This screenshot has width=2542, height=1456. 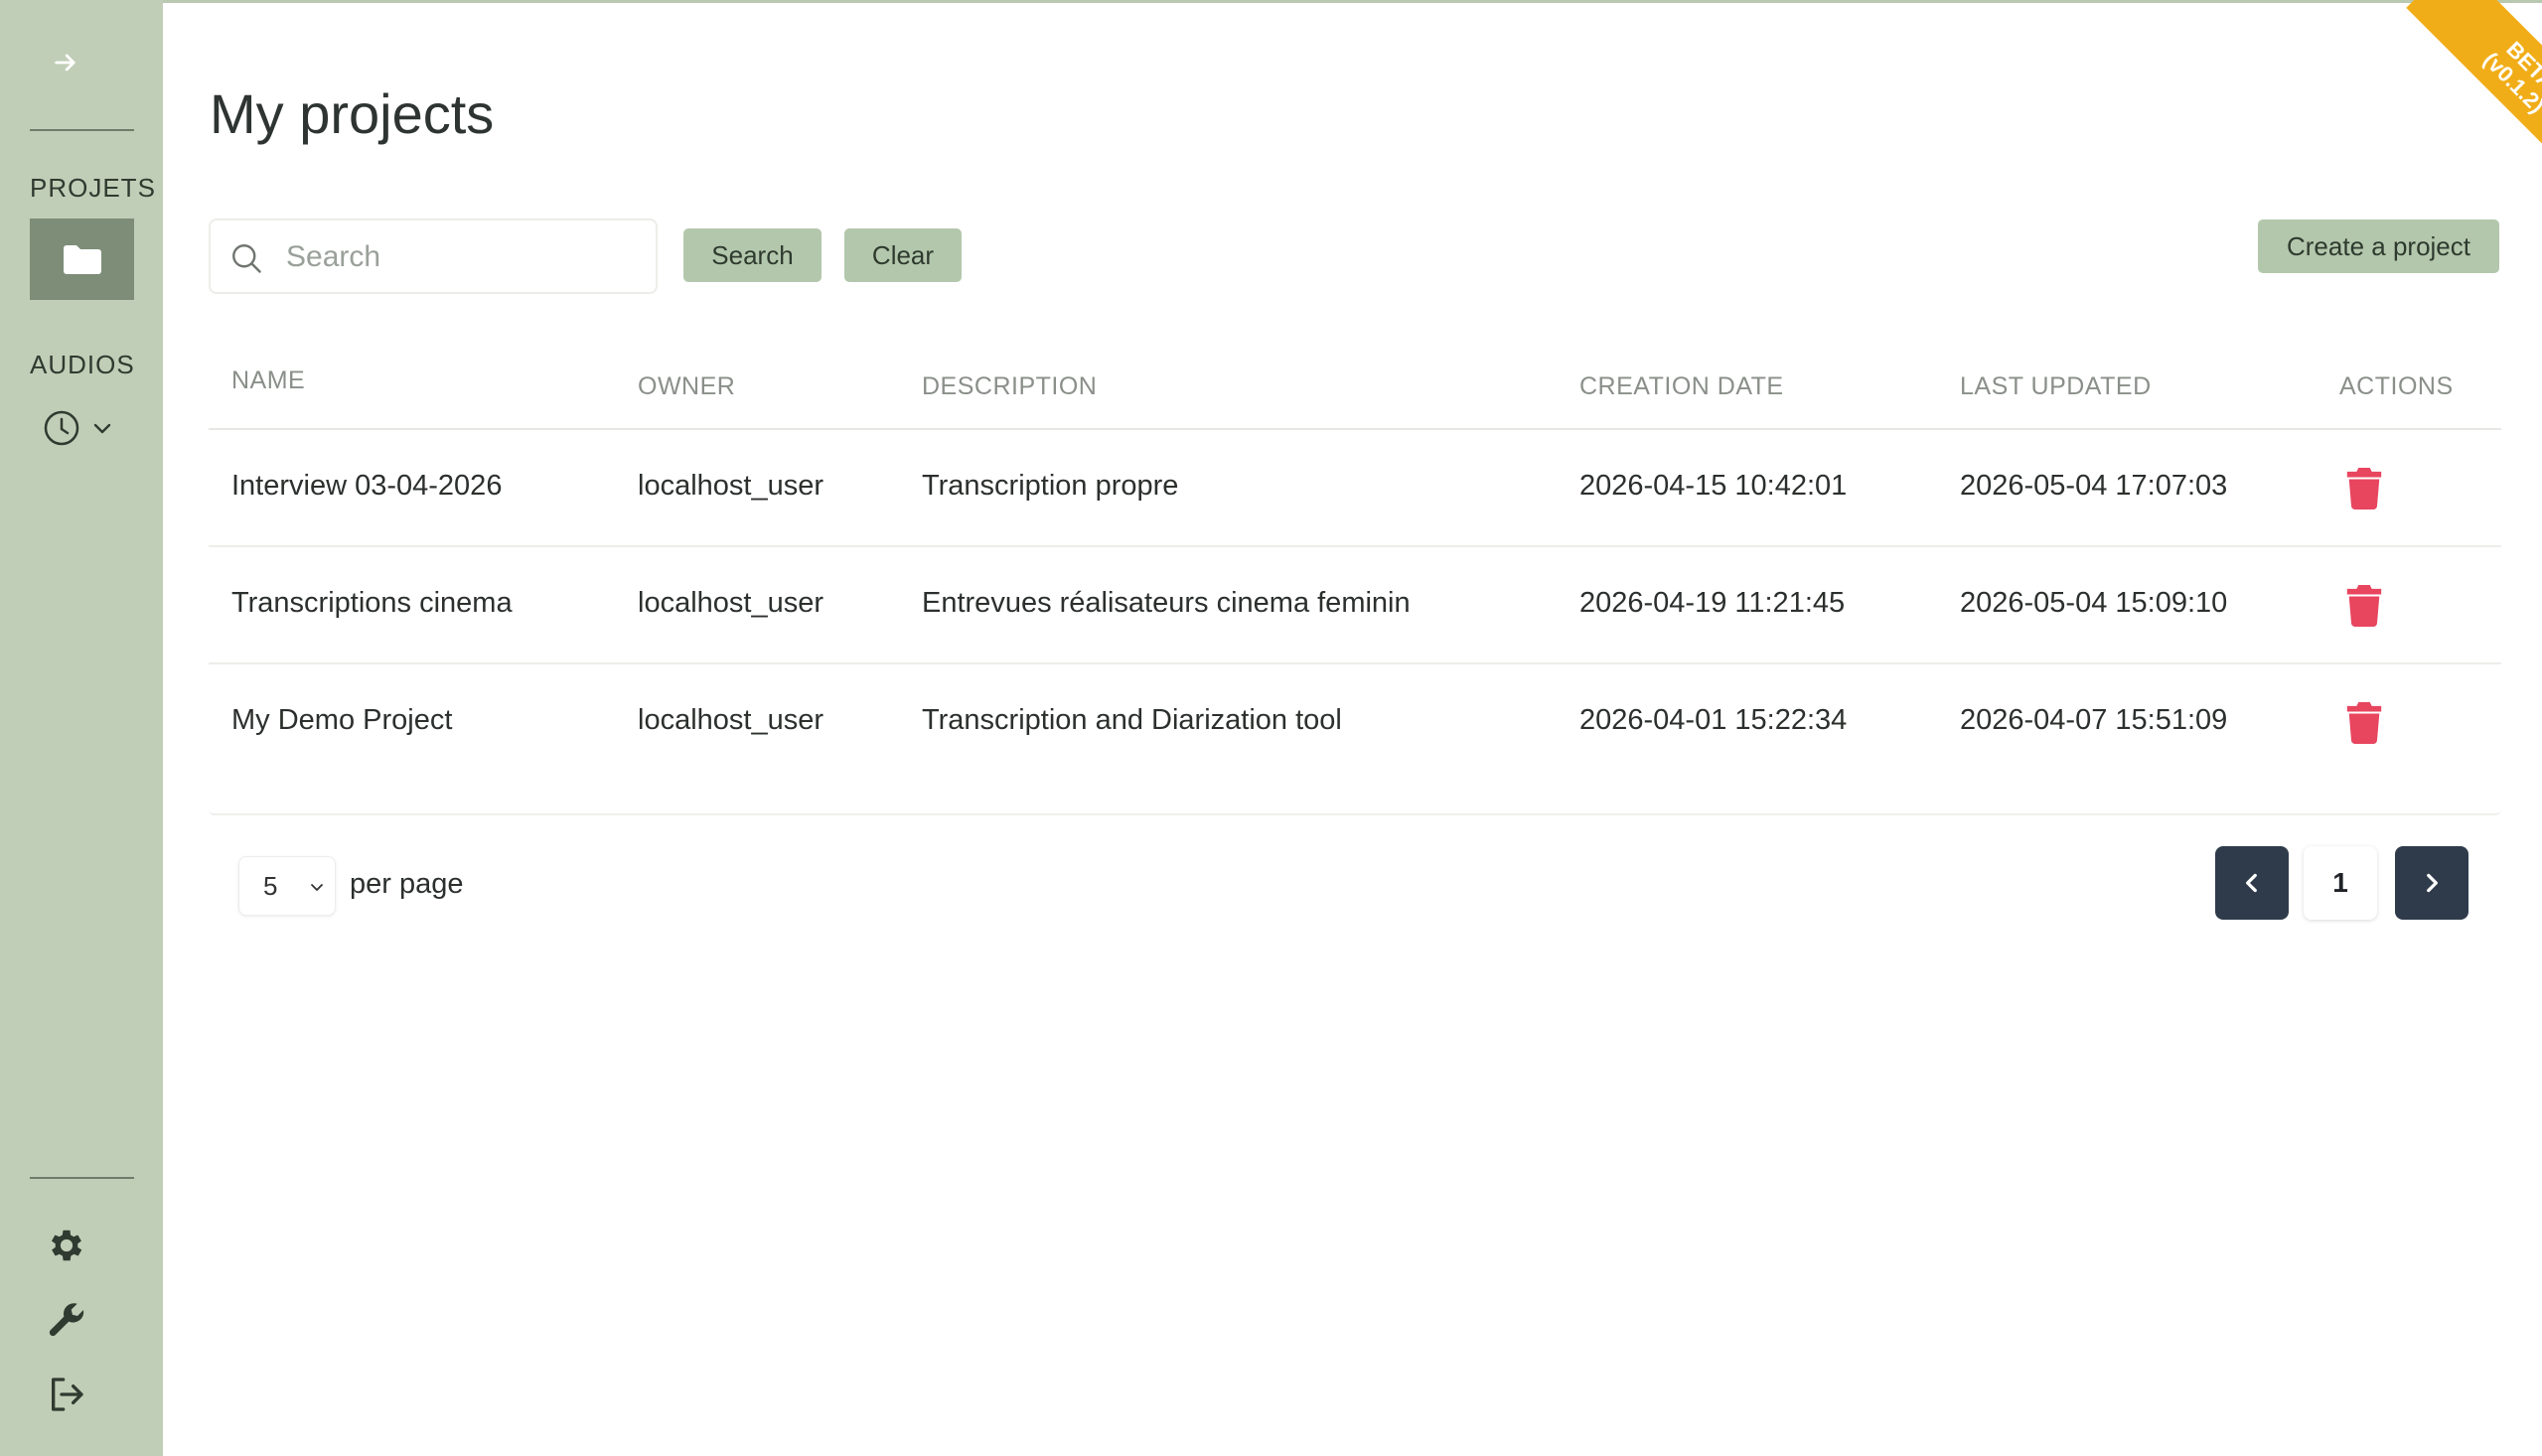 I want to click on wrench-icon, so click(x=66, y=1320).